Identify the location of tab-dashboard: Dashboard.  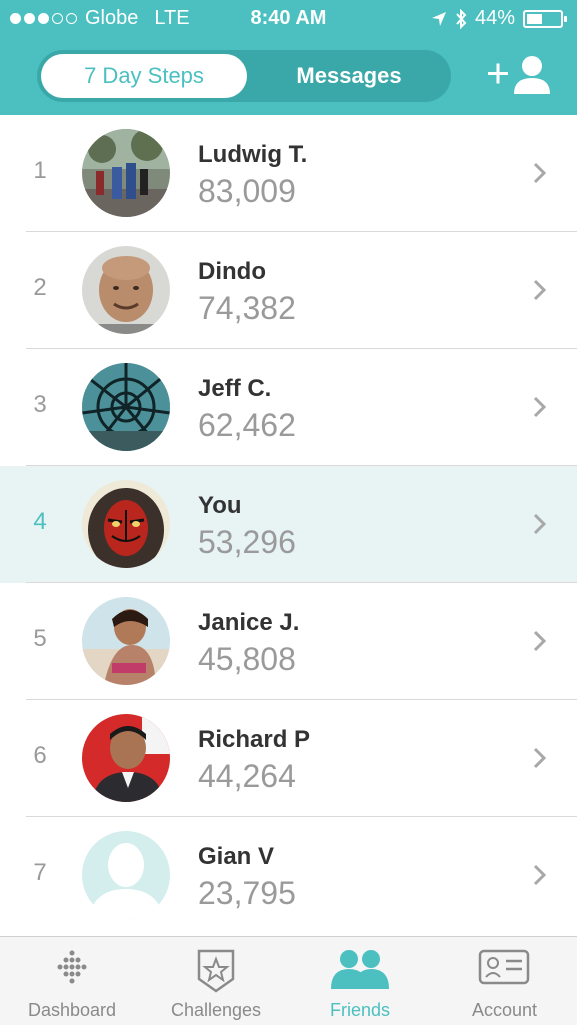
(72, 981).